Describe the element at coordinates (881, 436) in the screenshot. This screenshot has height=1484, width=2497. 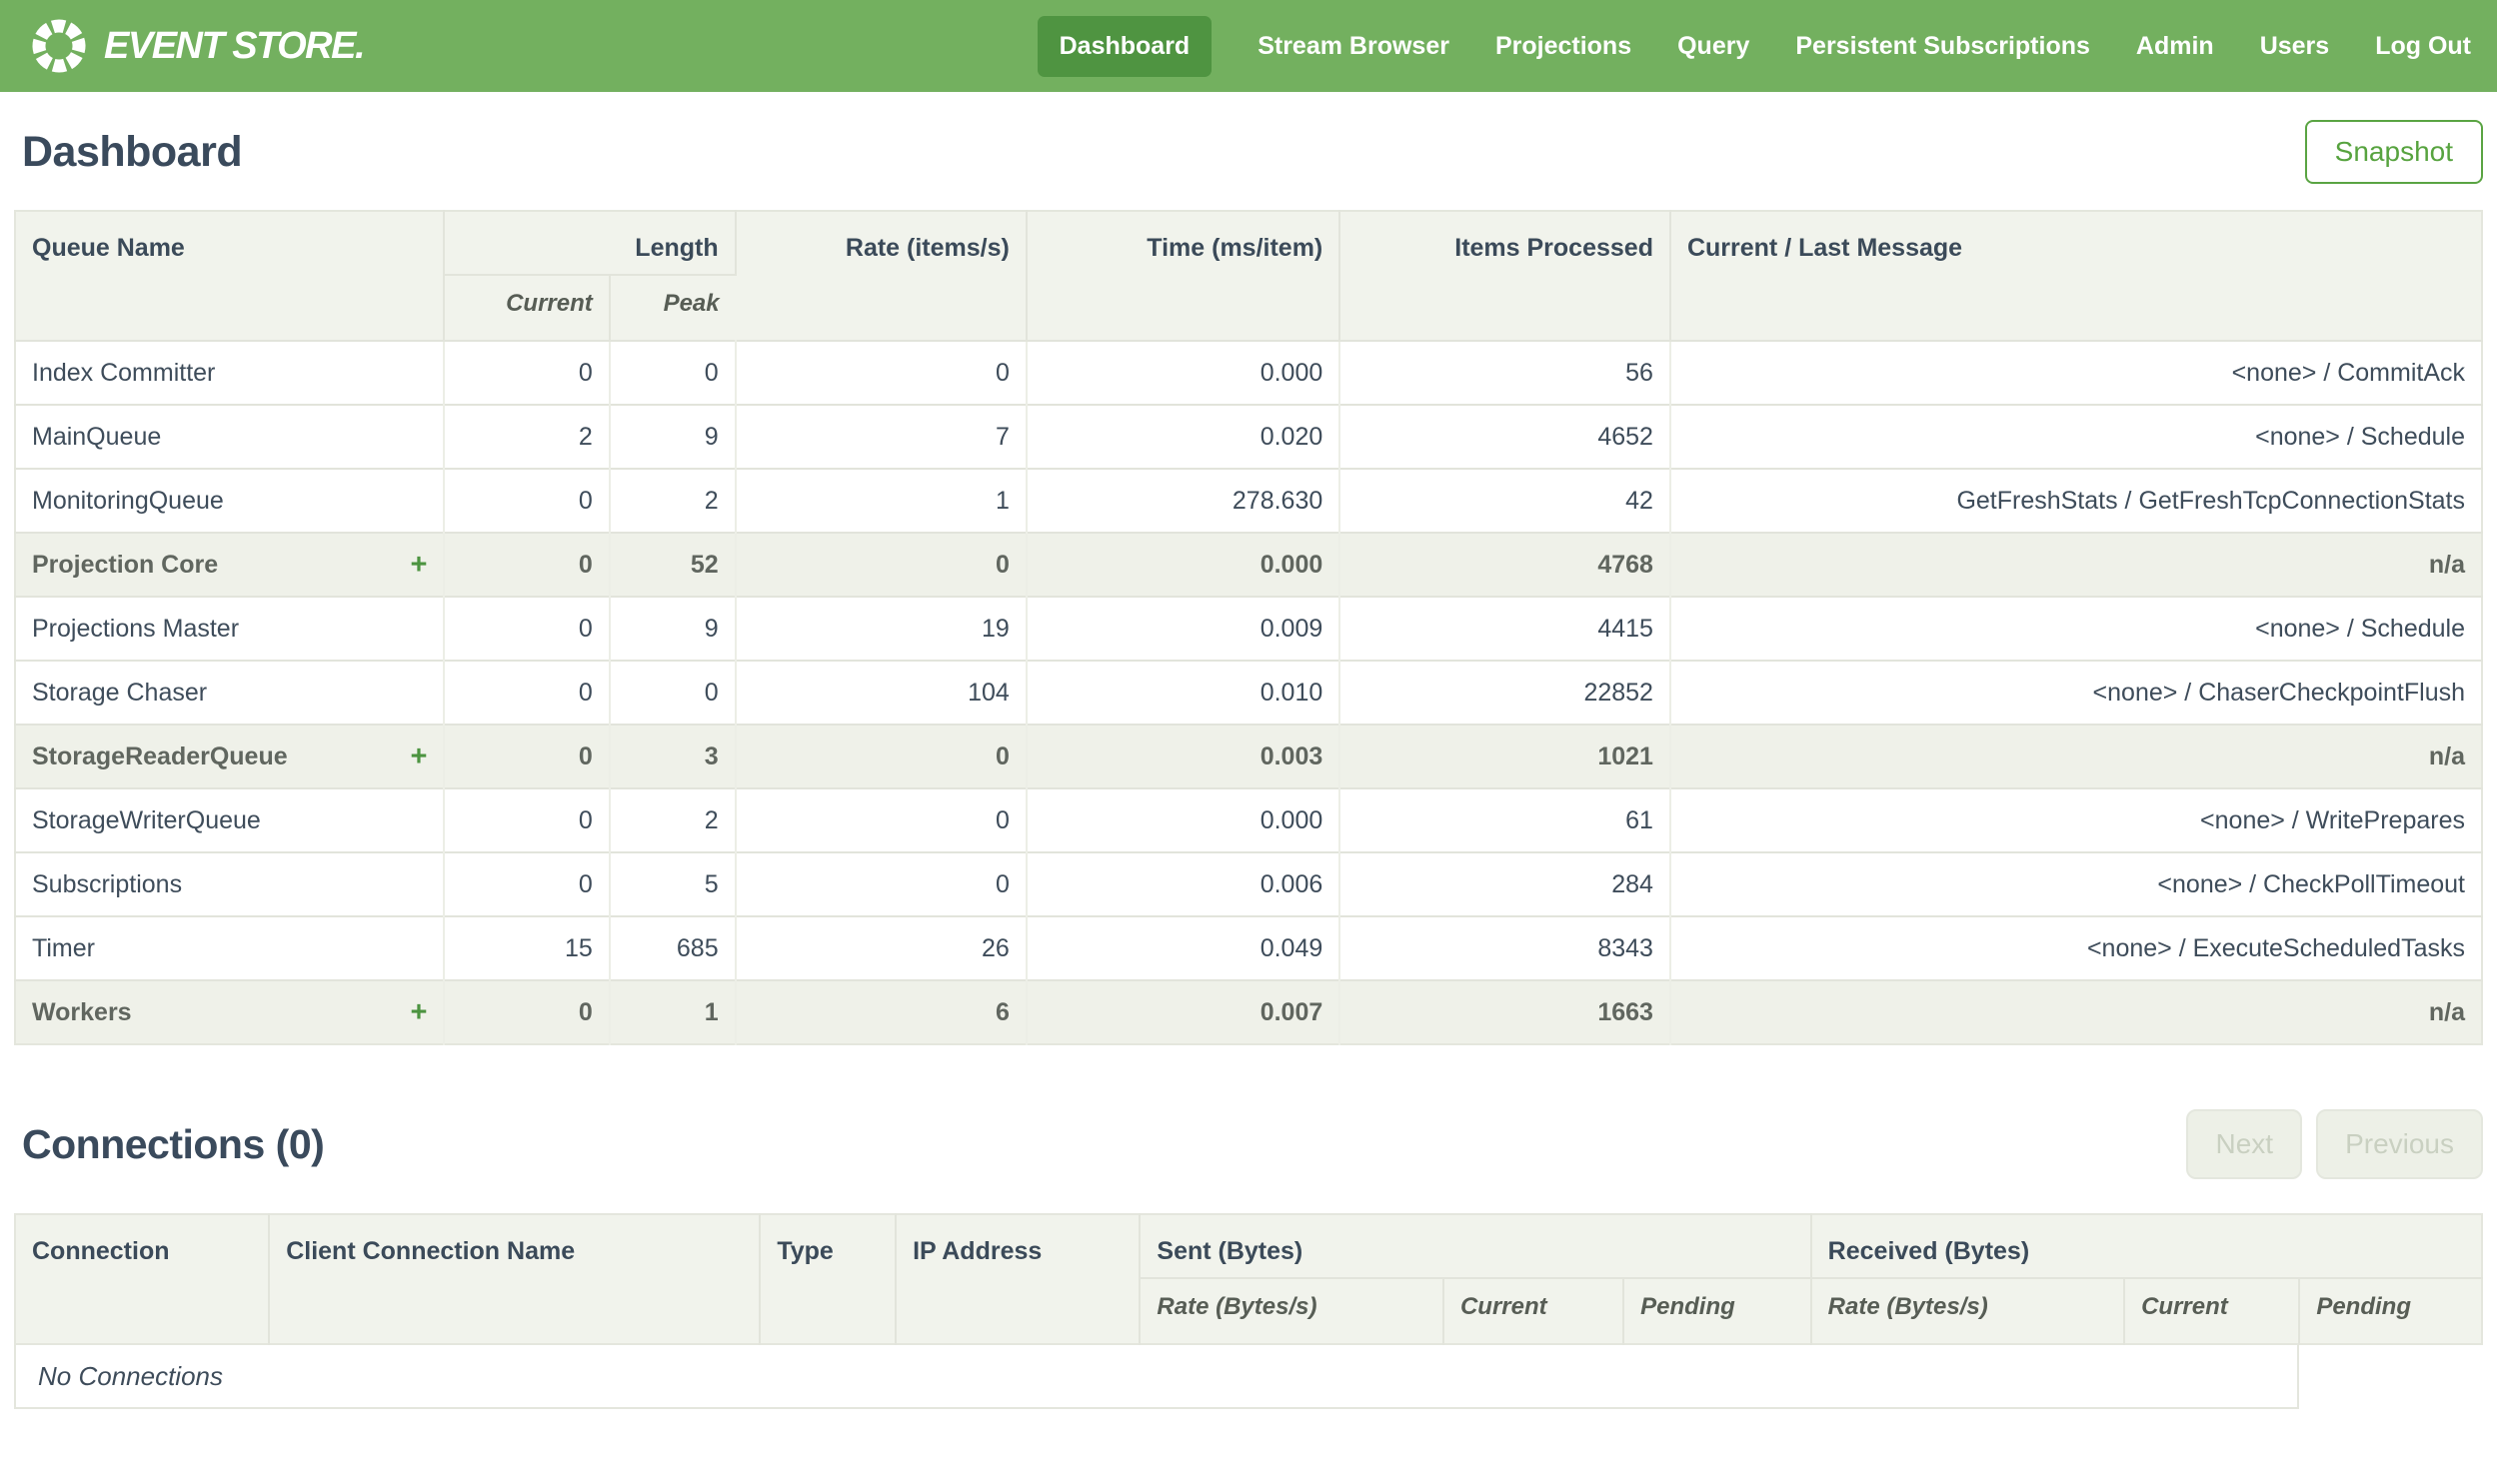
I see `queue-rate: 7` at that location.